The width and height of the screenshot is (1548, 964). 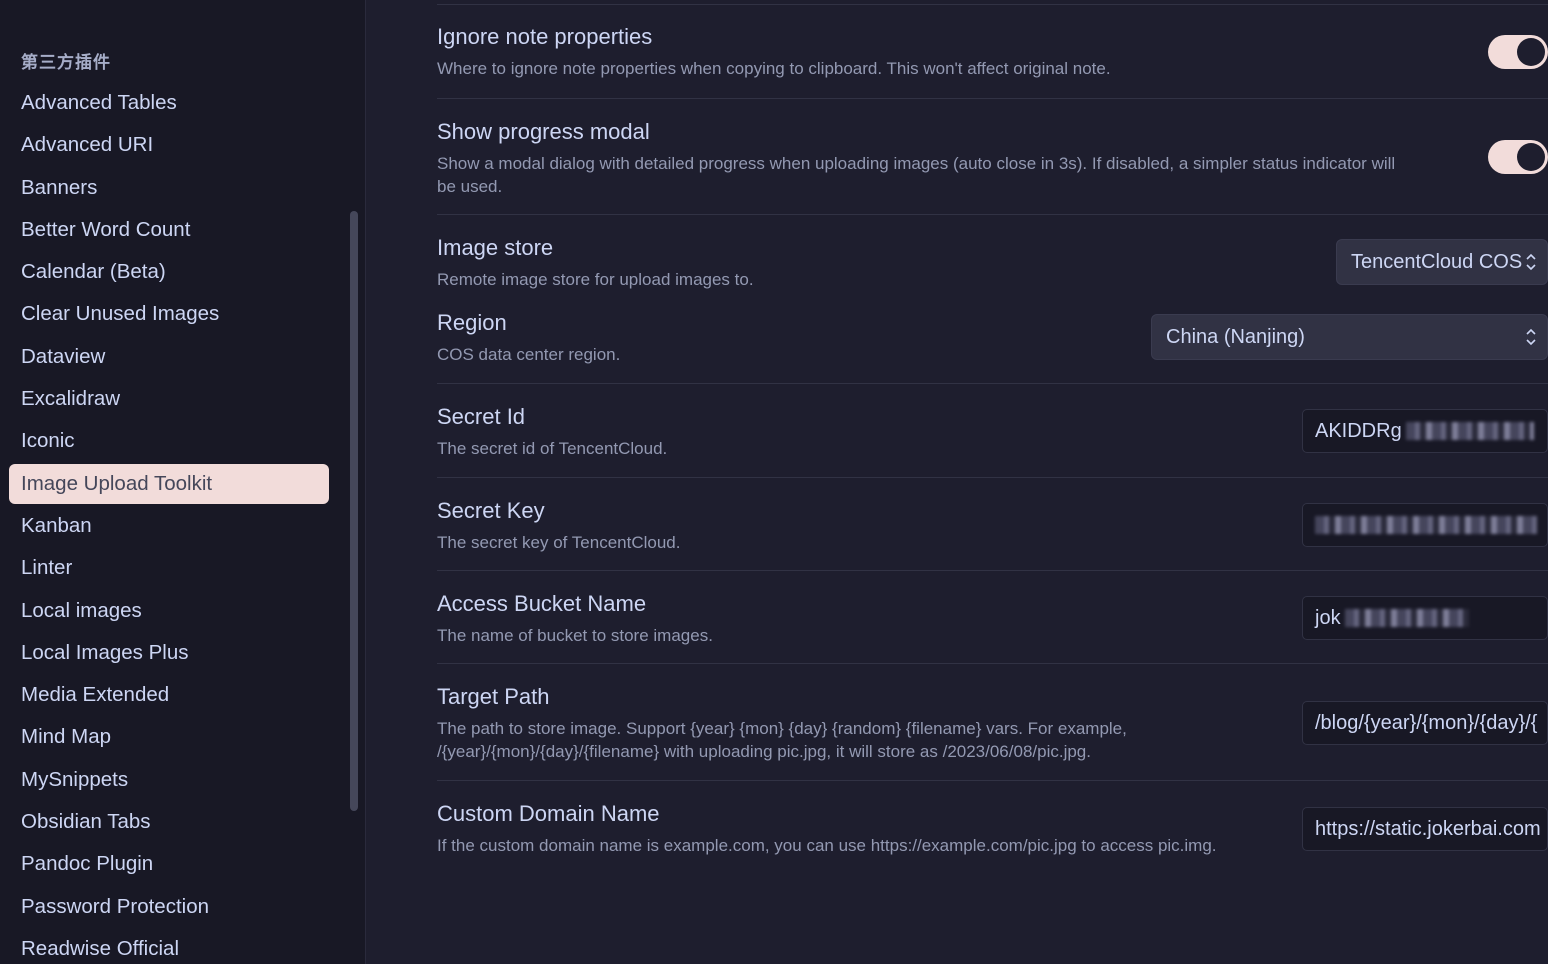 I want to click on input-value: AKIDDRg, so click(x=1358, y=430).